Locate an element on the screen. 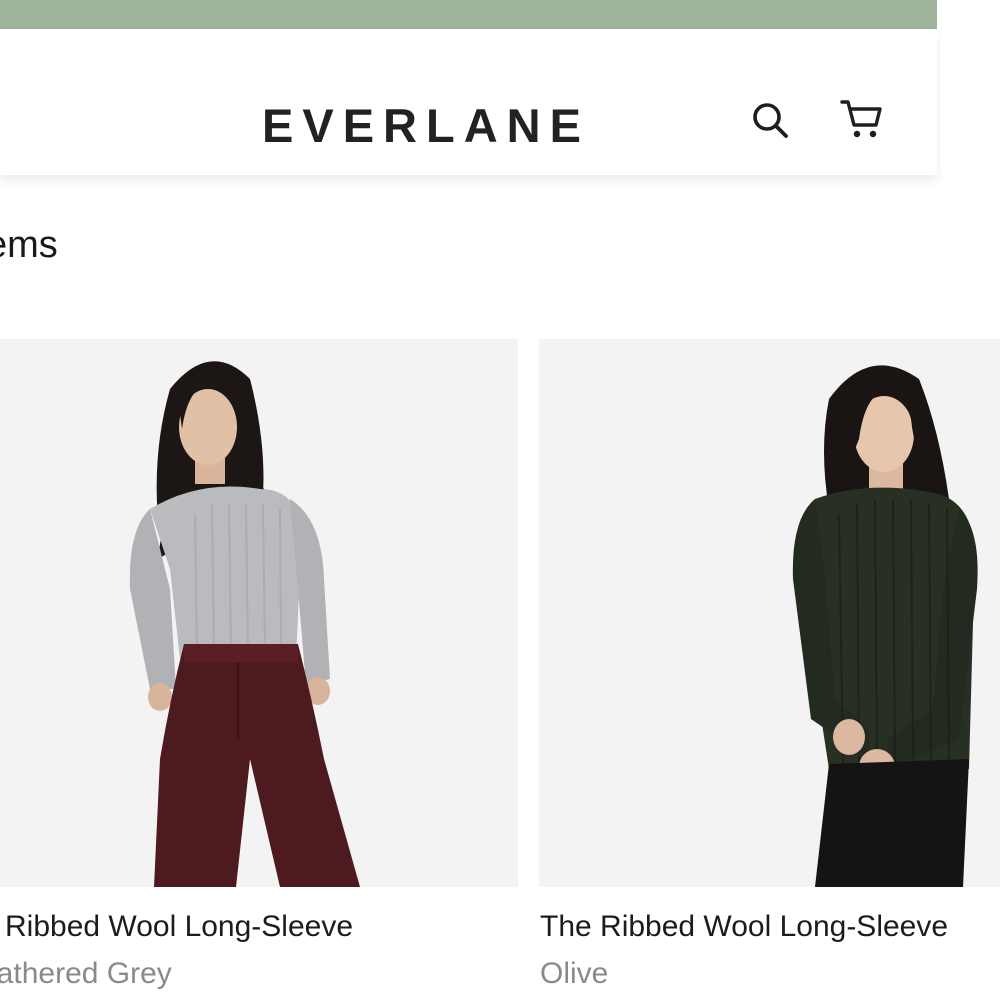  item-count: ems is located at coordinates (29, 245).